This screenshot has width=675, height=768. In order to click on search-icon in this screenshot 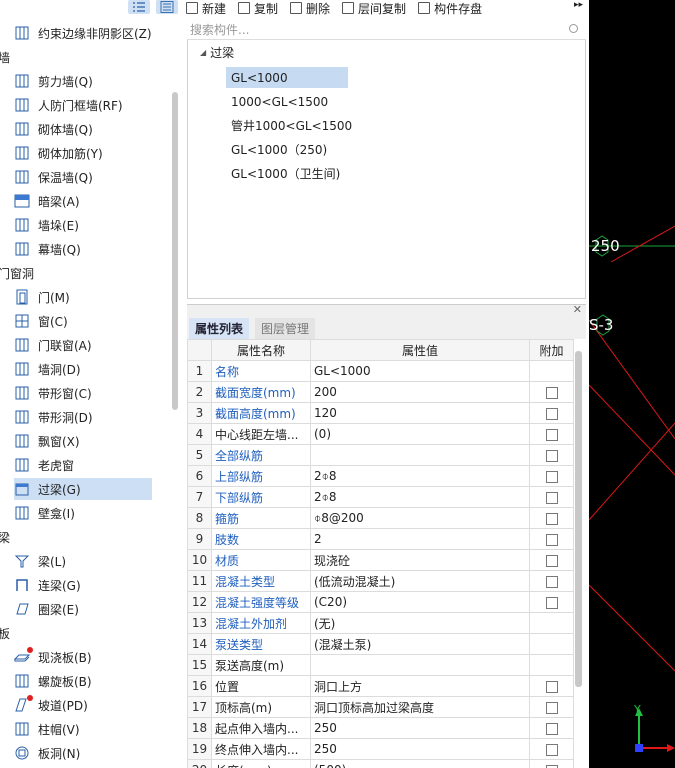, I will do `click(573, 28)`.